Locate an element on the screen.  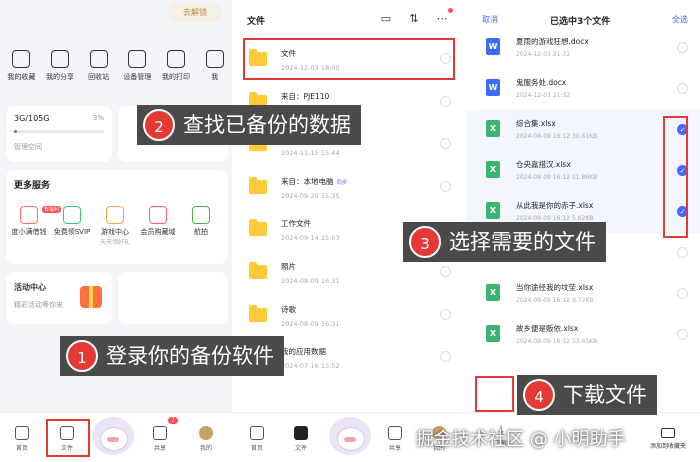
document-meta: 2024-08-09 16:12 30.61KB is located at coordinates (557, 136).